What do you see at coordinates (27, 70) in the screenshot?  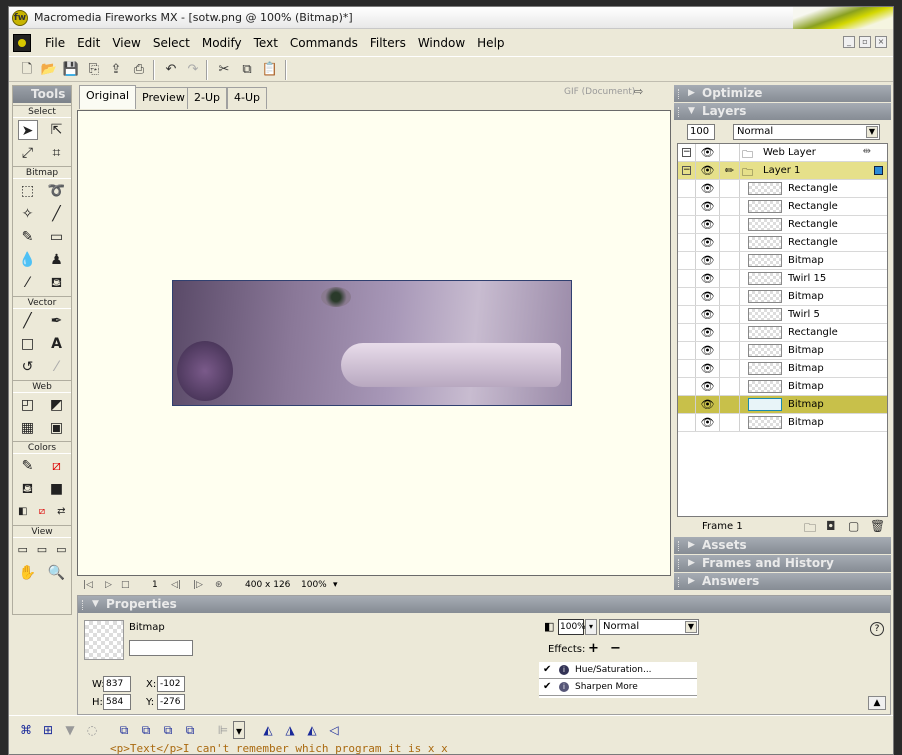 I see `new-file-icon: 🗋` at bounding box center [27, 70].